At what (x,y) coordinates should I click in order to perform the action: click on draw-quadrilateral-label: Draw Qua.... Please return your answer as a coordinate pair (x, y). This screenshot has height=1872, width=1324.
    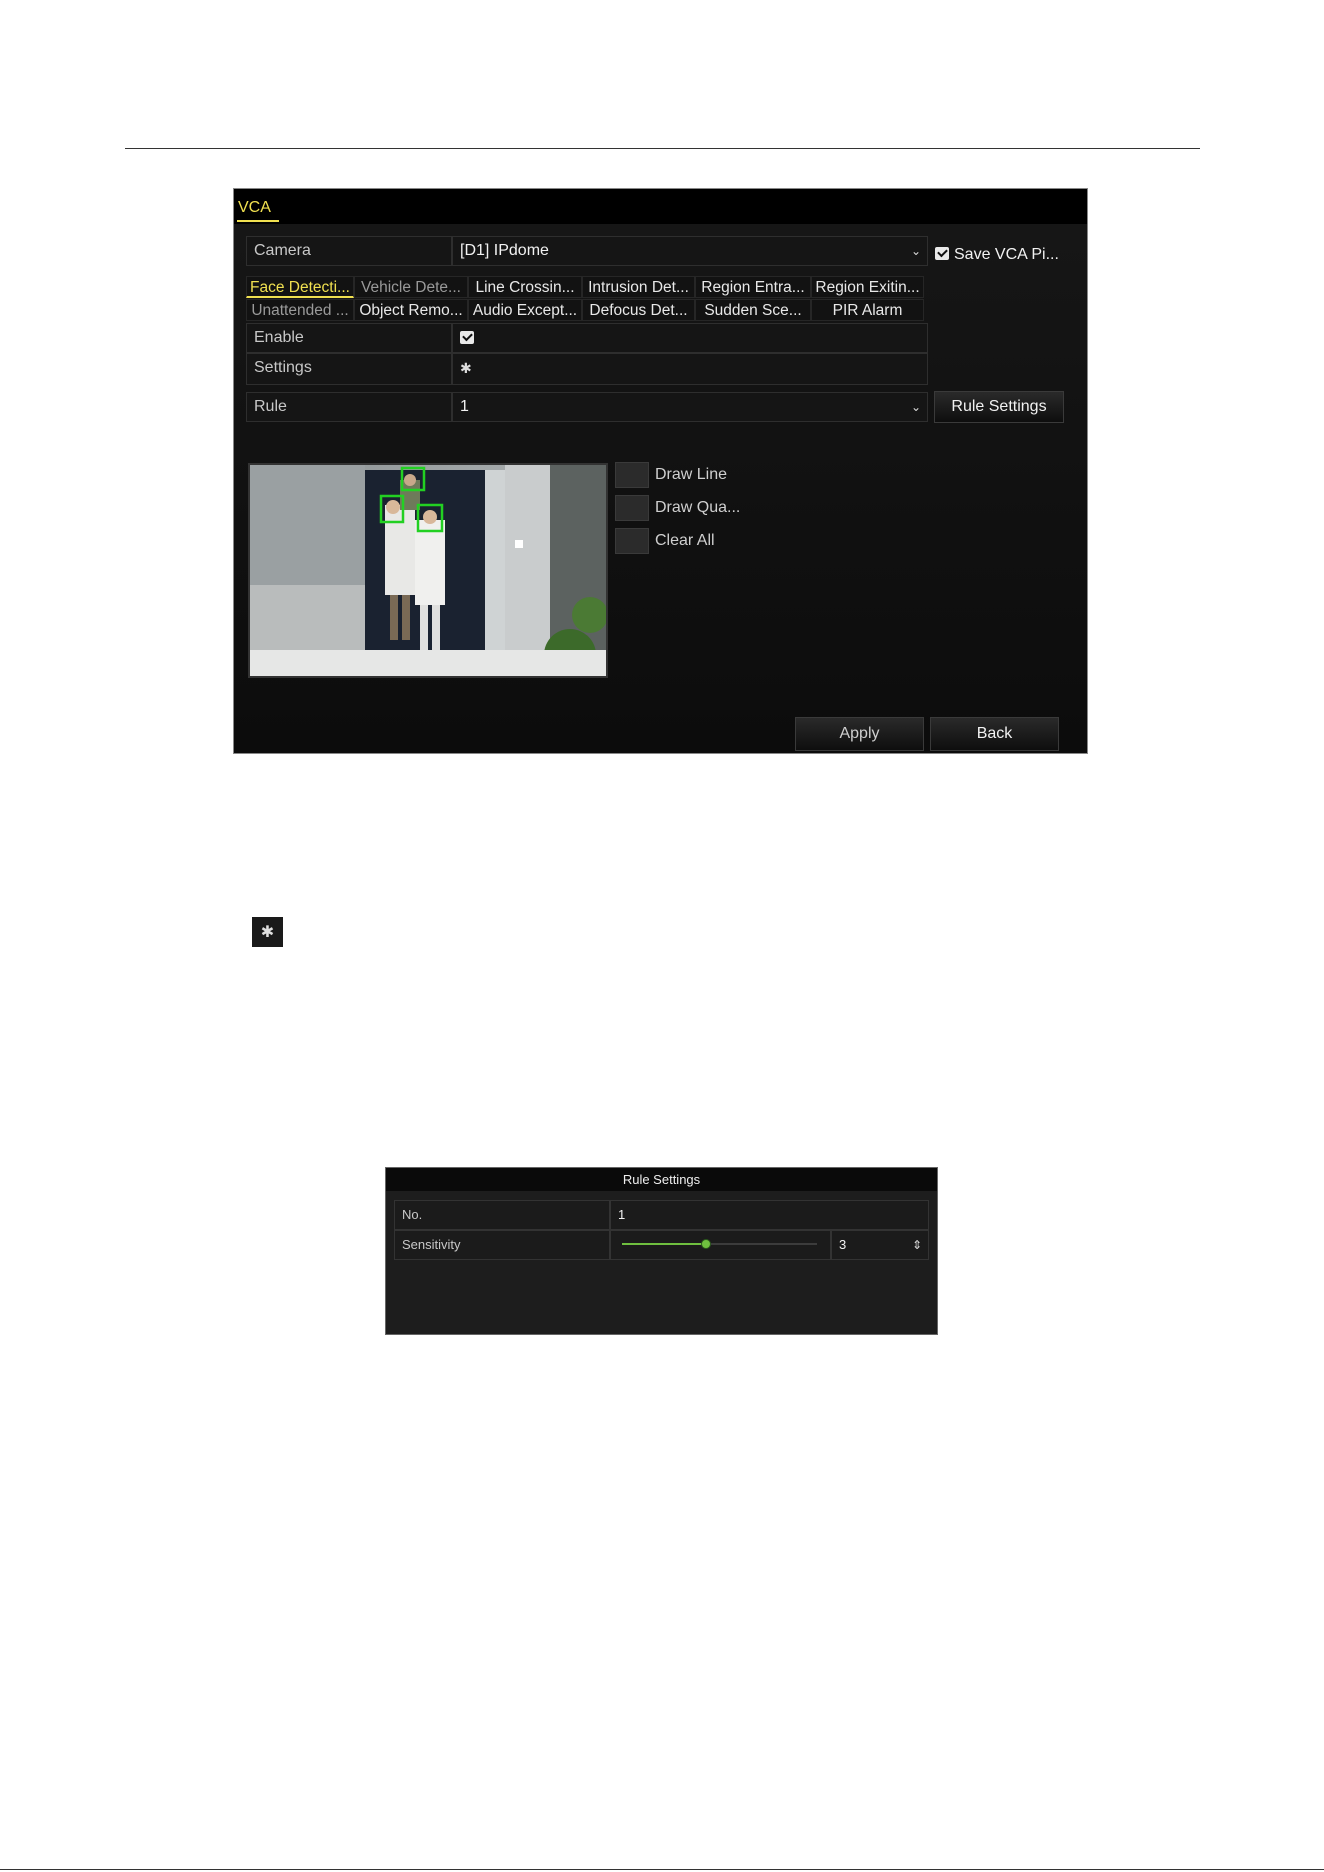
    Looking at the image, I should click on (698, 508).